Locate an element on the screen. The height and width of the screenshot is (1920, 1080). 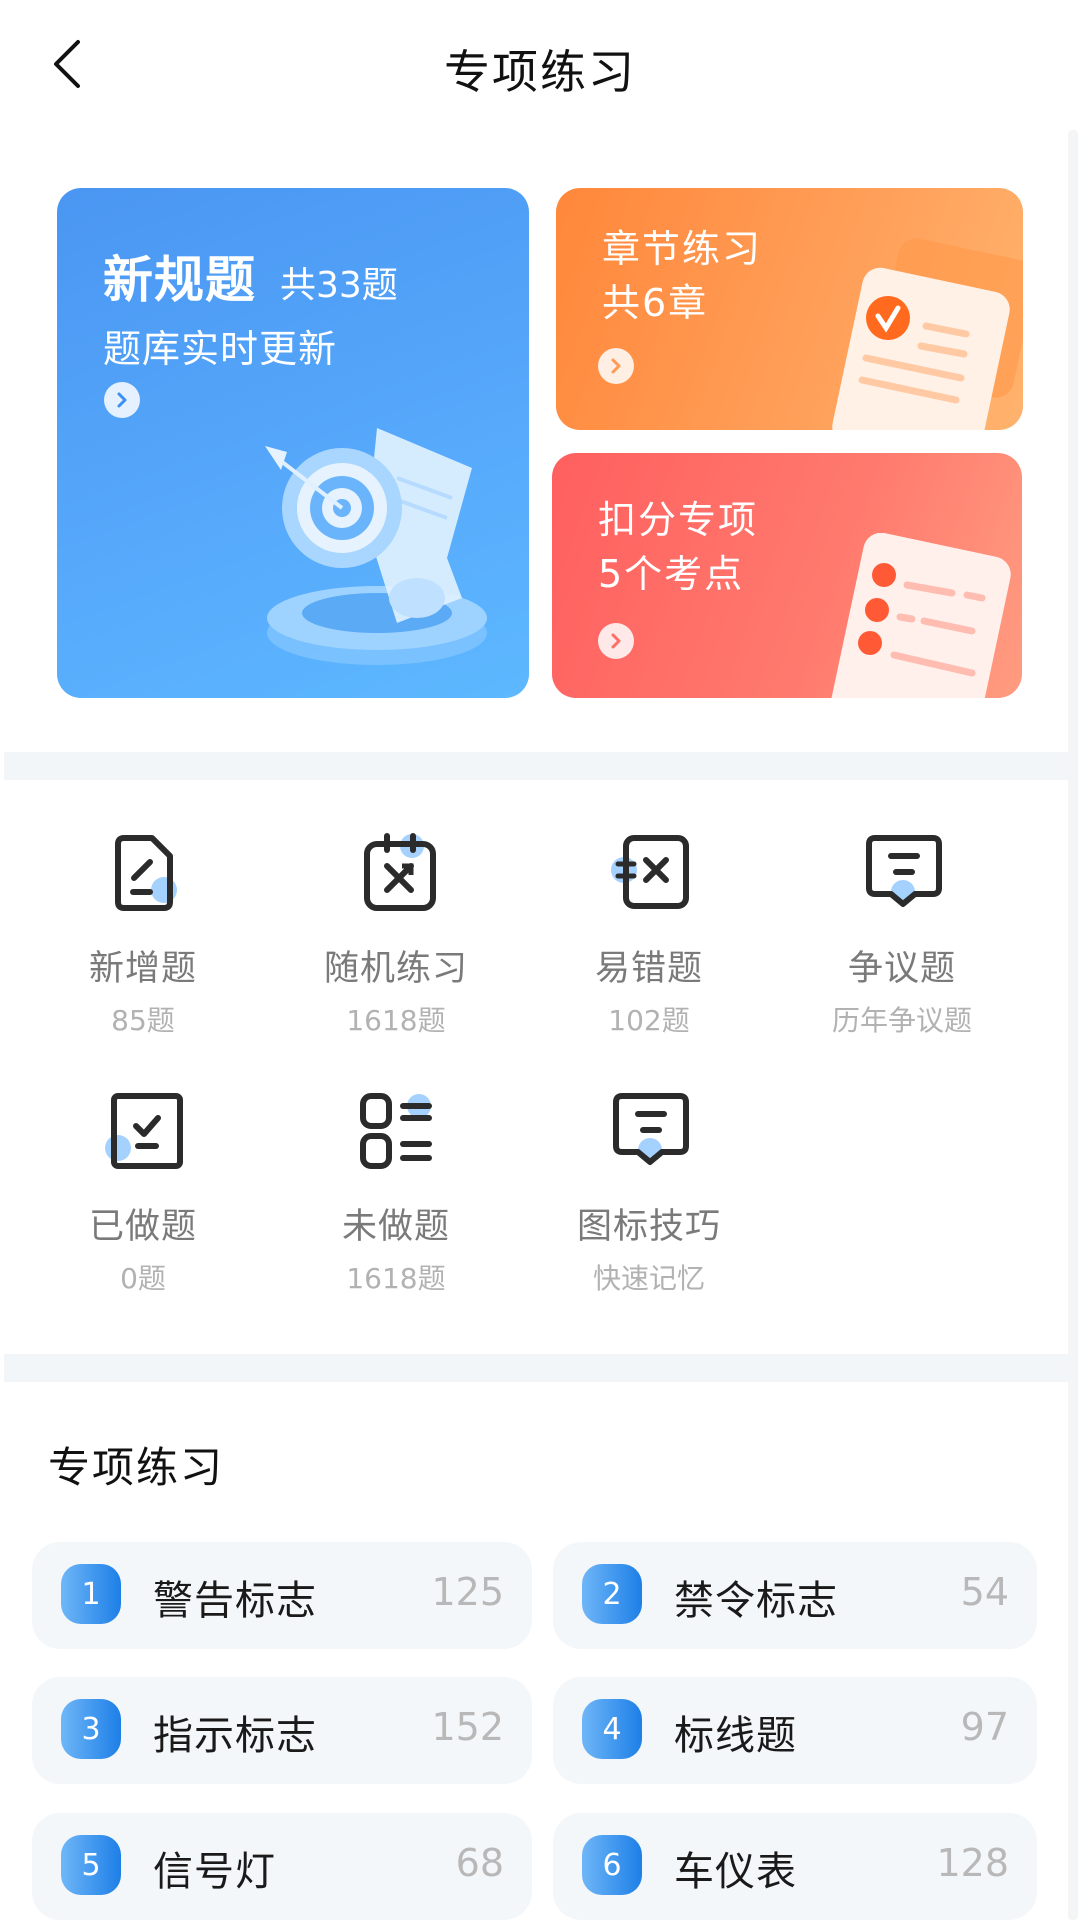
grid-item-done: 已做题 0题 is located at coordinates (143, 1192).